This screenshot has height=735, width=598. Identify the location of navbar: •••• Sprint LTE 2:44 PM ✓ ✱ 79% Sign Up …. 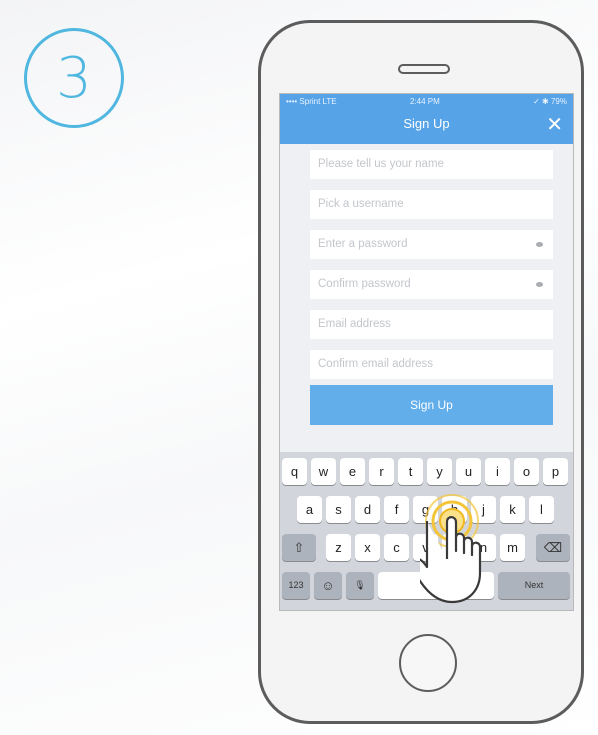
(426, 119).